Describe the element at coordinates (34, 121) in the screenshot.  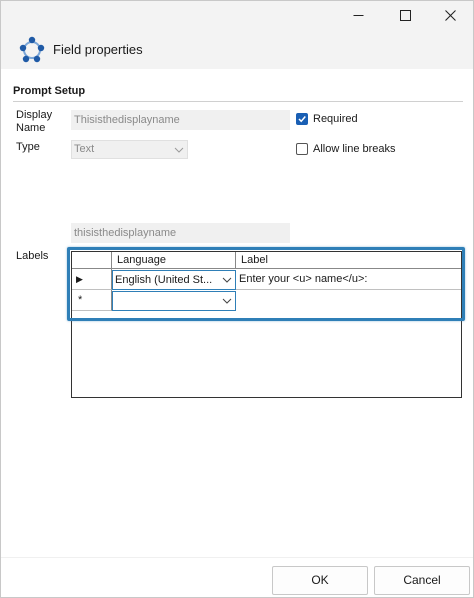
I see `display-name-label: Display Name` at that location.